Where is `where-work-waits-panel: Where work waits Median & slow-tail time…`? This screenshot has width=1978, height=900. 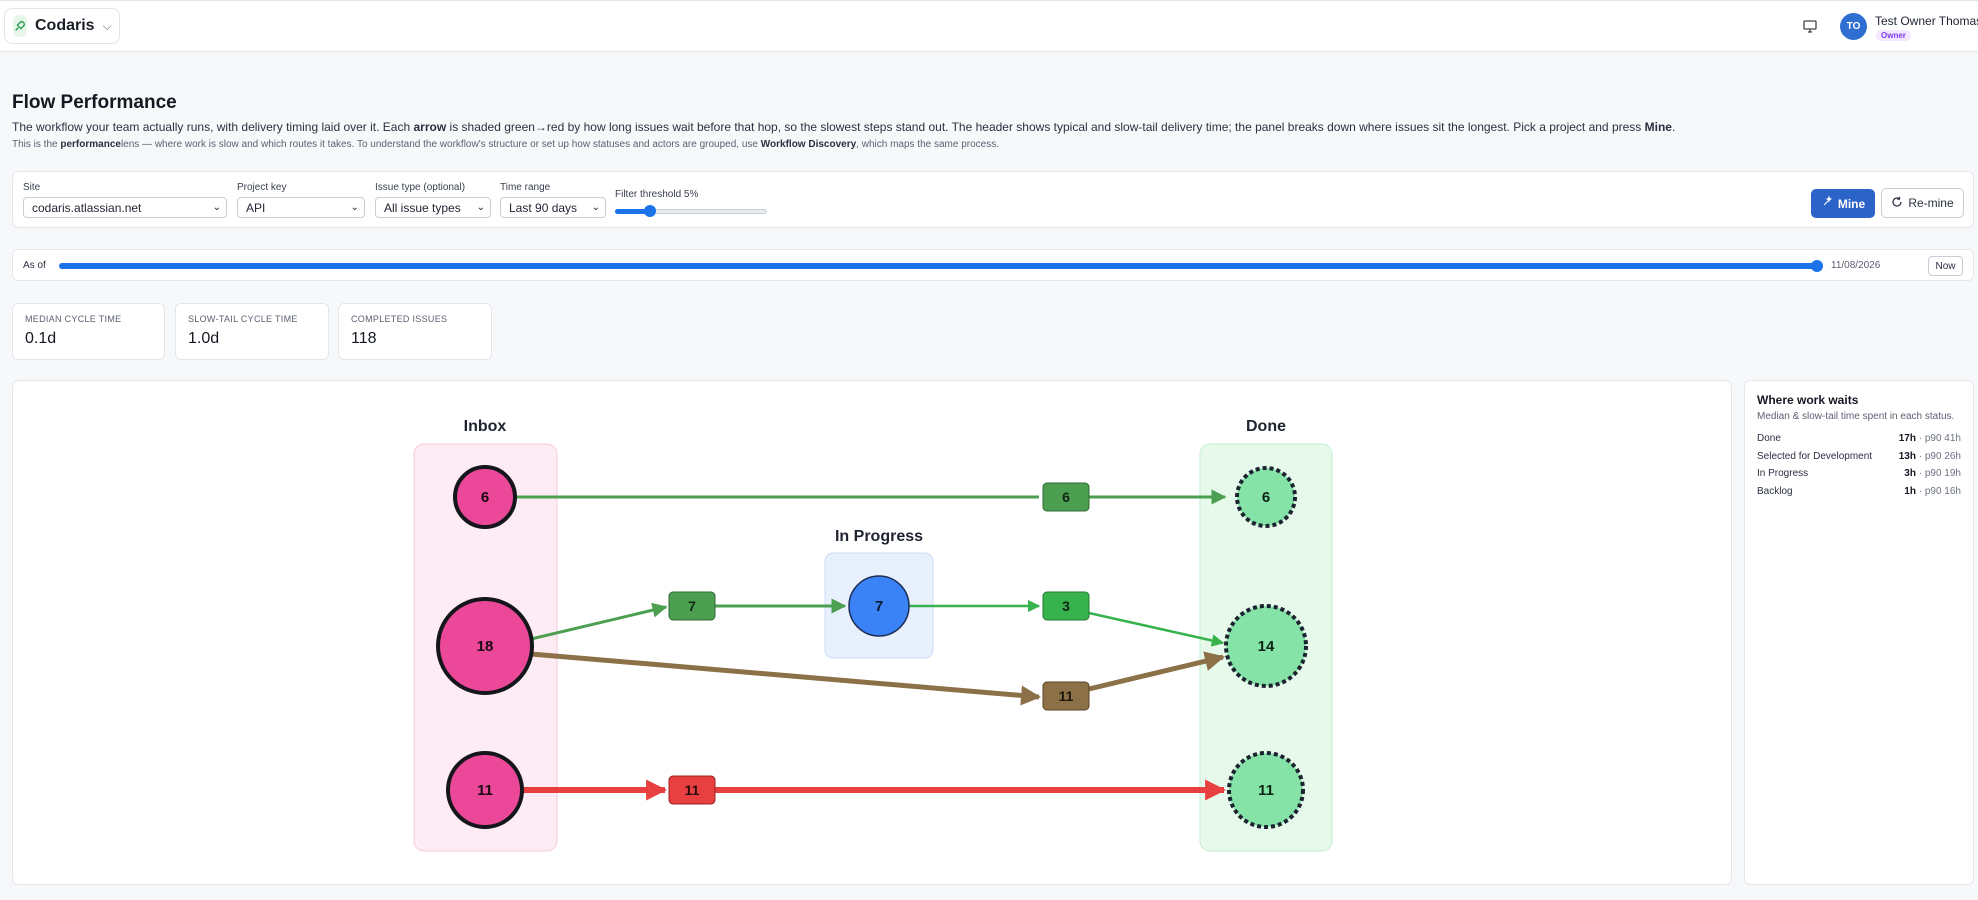 where-work-waits-panel: Where work waits Median & slow-tail time… is located at coordinates (1859, 632).